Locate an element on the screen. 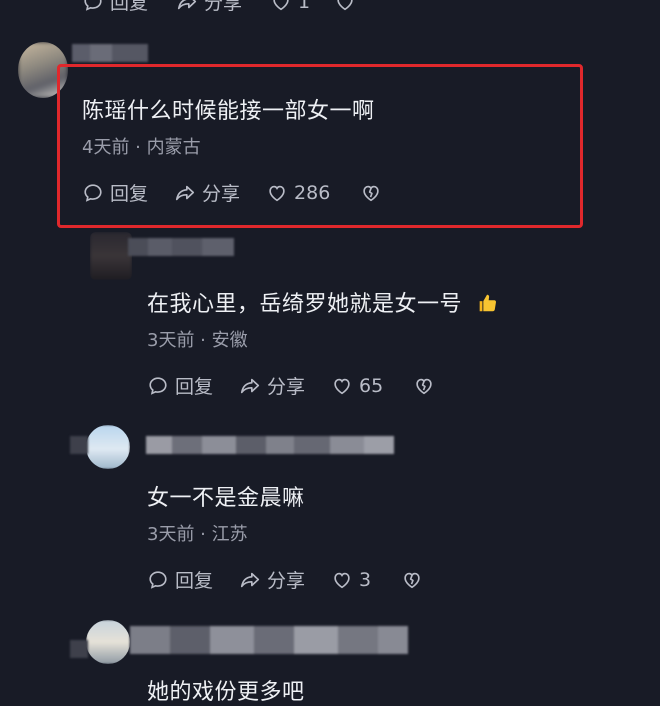 The height and width of the screenshot is (706, 660). like-count: 286 is located at coordinates (312, 192).